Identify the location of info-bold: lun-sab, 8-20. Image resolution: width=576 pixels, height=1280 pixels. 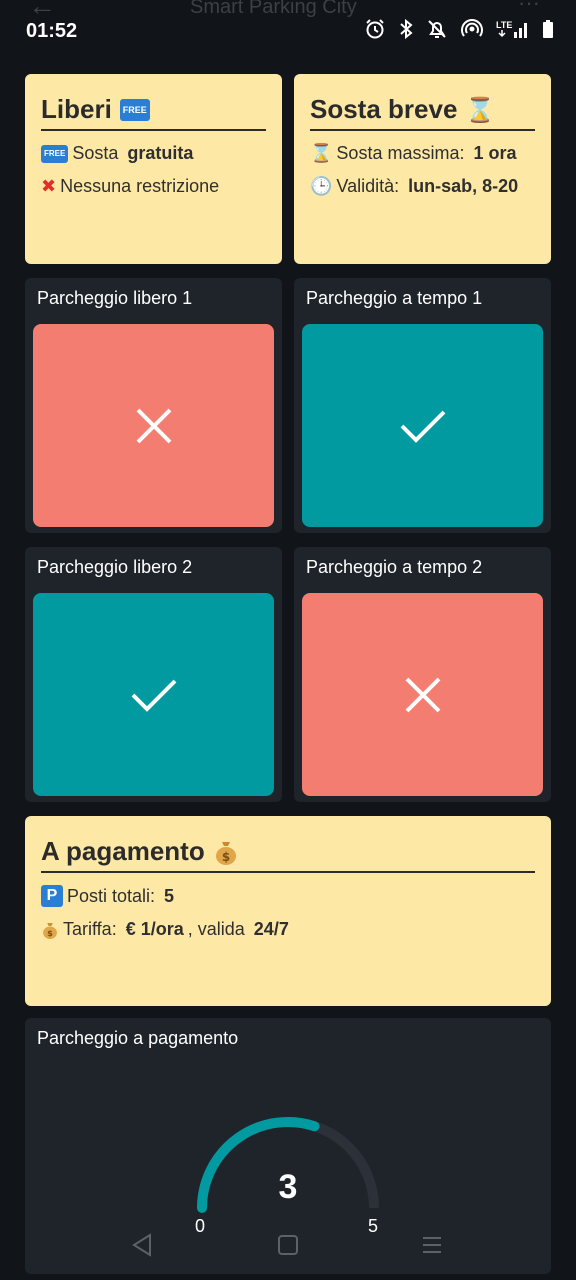
(463, 186).